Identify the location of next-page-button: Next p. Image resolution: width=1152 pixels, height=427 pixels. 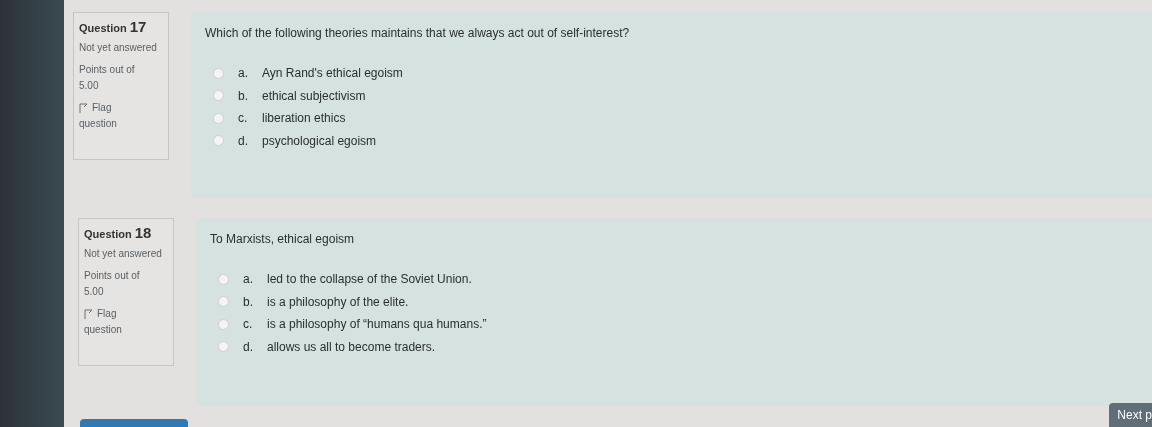
(1130, 415).